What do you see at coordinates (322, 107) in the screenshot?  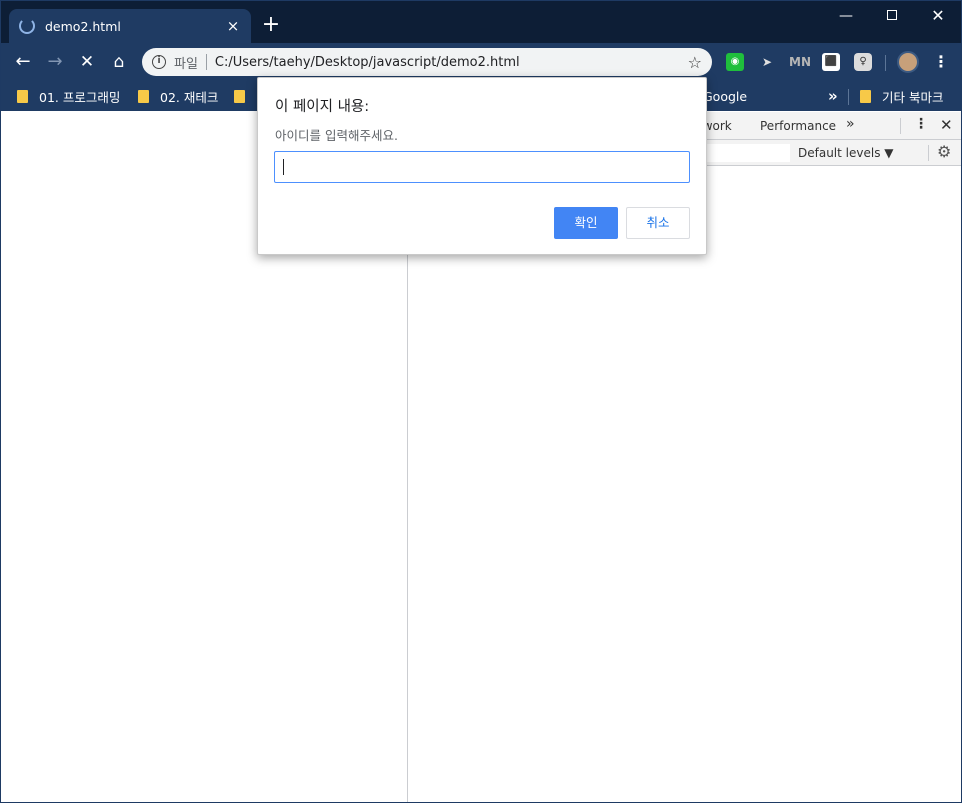 I see `dialog-title: 이 페이지 내용:` at bounding box center [322, 107].